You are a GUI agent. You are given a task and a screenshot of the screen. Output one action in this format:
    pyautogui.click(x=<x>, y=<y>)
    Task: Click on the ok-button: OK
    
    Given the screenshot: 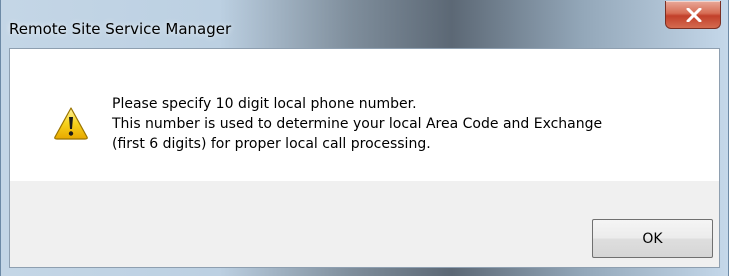 What is the action you would take?
    pyautogui.click(x=652, y=238)
    